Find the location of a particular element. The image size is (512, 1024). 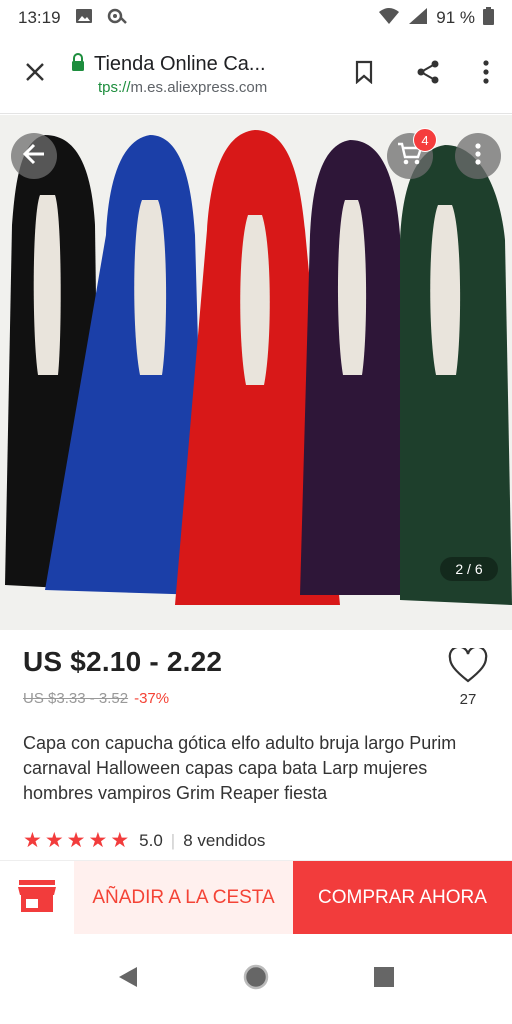

bookmark-button is located at coordinates (364, 75).